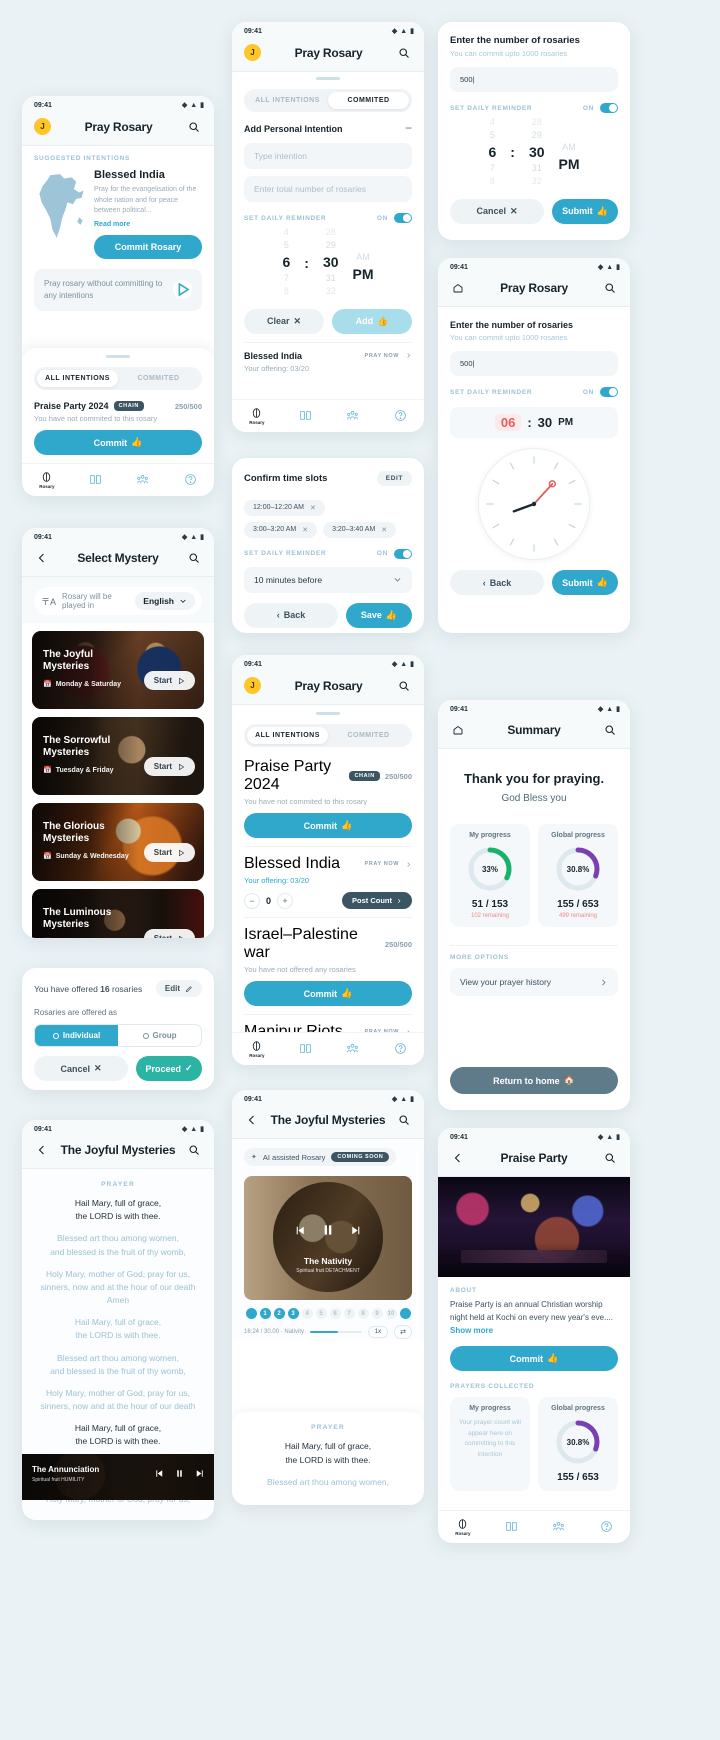 This screenshot has height=1740, width=720. Describe the element at coordinates (284, 507) in the screenshot. I see `slot-chip: 12:00–12:20 AM ✕` at that location.